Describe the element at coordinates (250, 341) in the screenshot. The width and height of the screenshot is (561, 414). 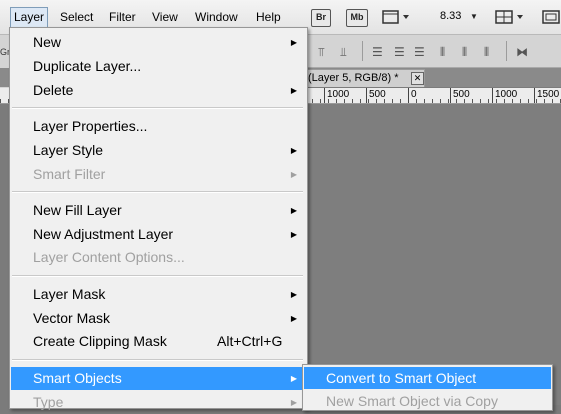
I see `menu-item-shortcut: Alt+Ctrl+G` at that location.